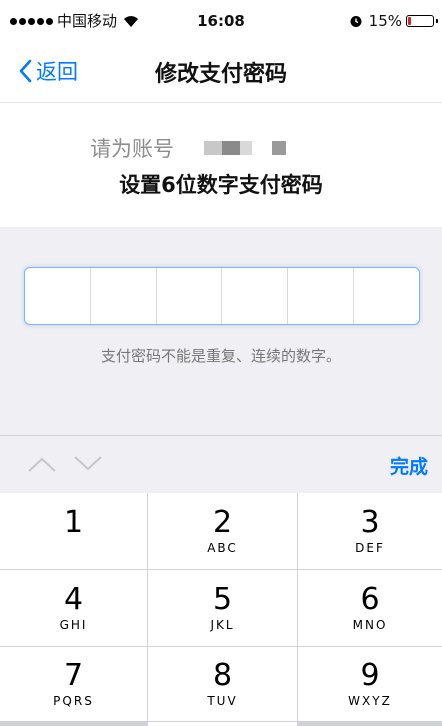  What do you see at coordinates (222, 701) in the screenshot?
I see `key-letters: TUV` at bounding box center [222, 701].